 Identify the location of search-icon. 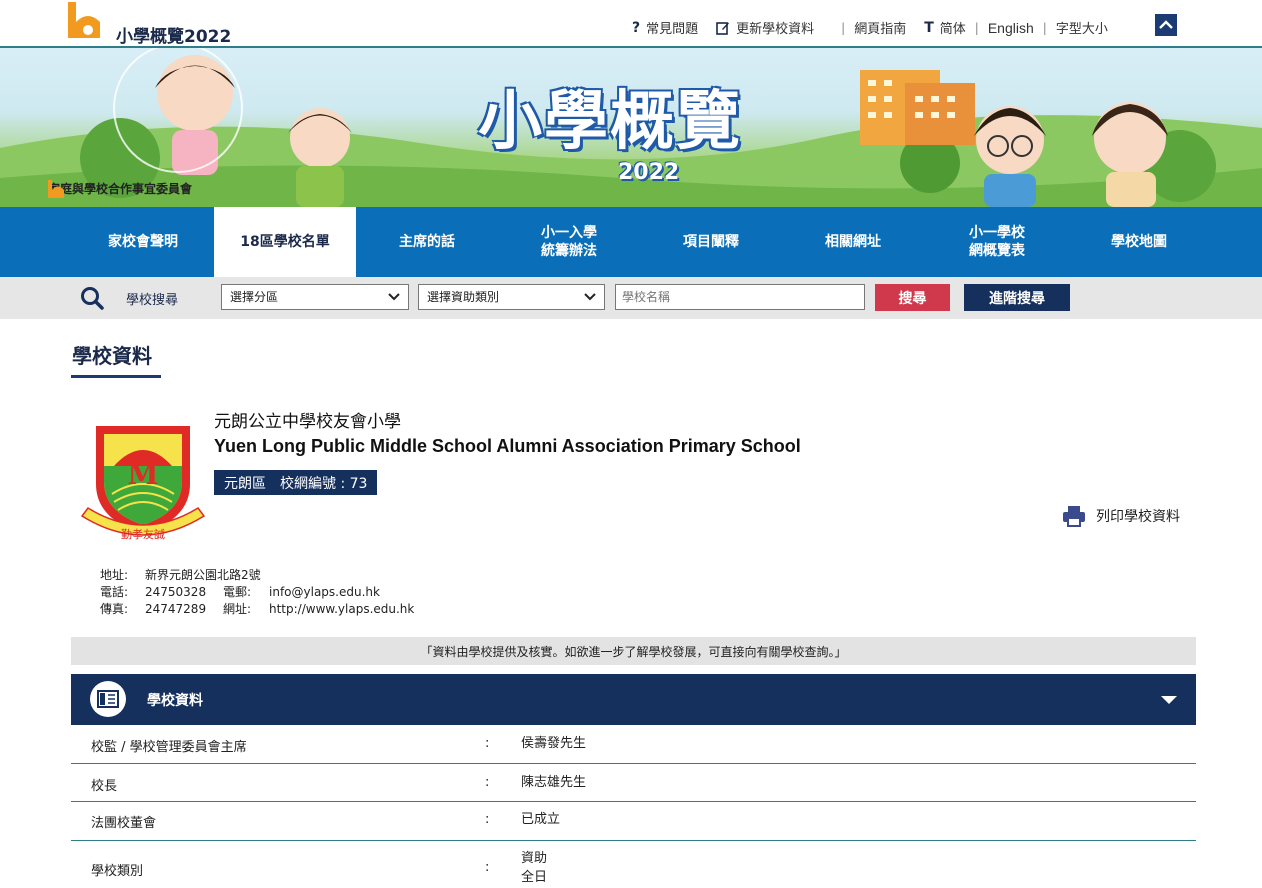
(92, 298).